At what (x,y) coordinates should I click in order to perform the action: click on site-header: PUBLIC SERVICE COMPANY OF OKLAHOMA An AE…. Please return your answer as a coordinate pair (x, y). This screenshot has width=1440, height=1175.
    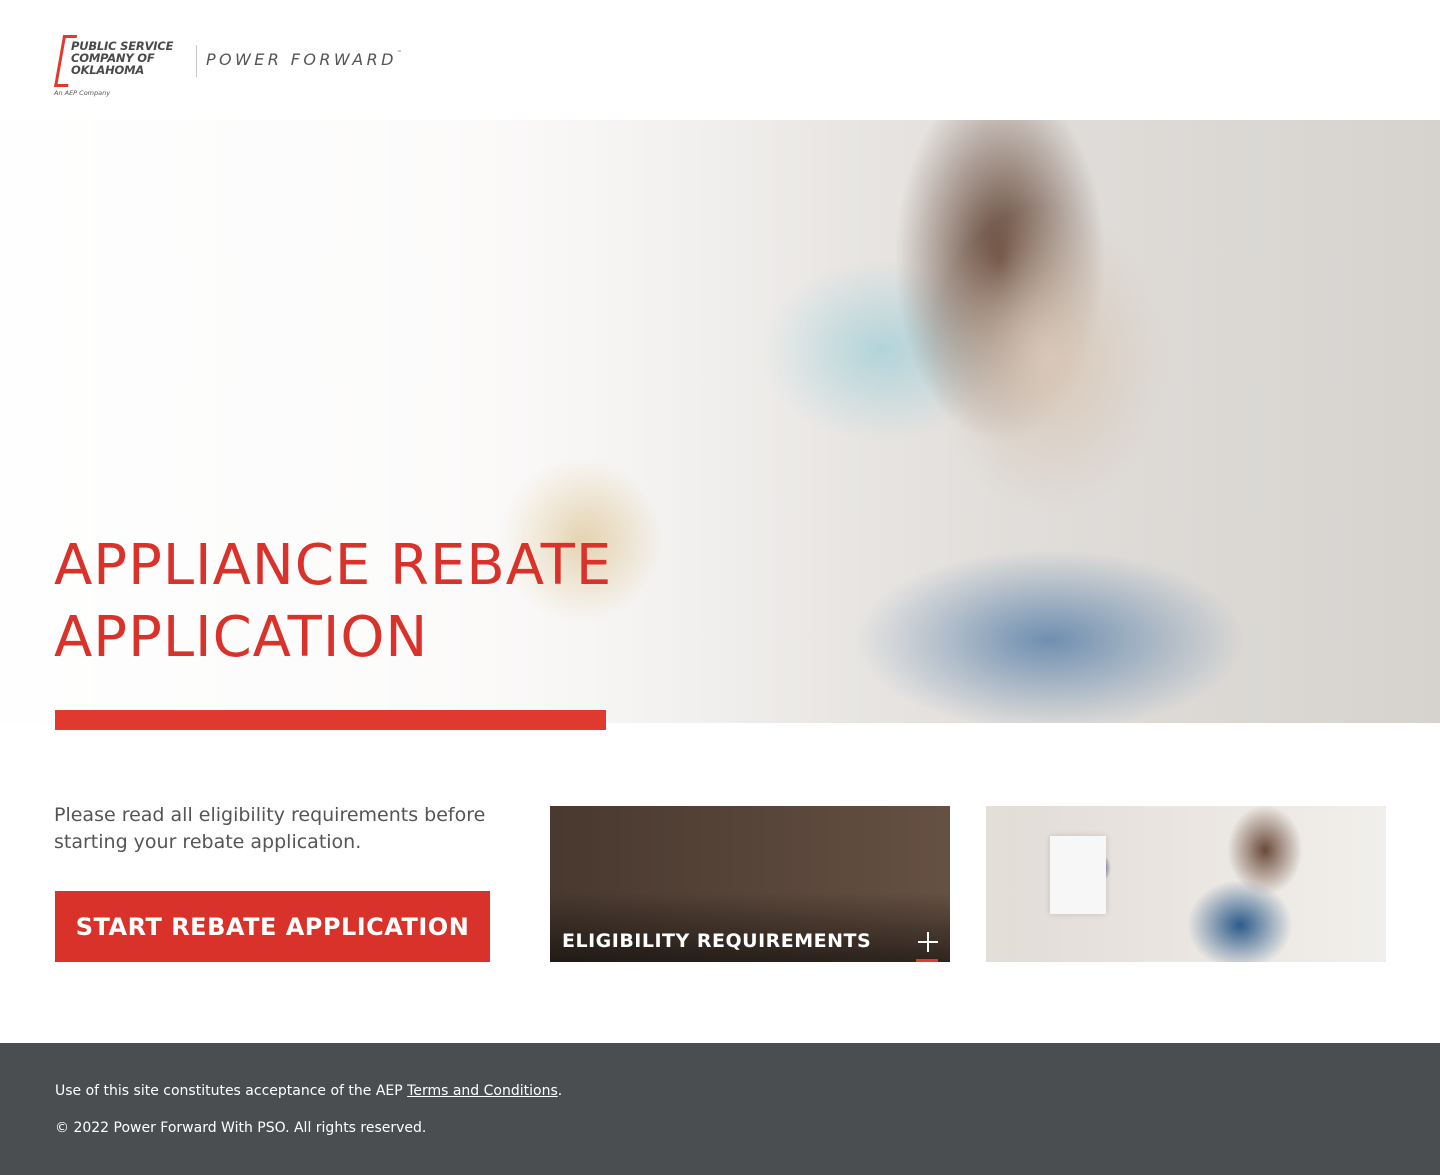
    Looking at the image, I should click on (720, 60).